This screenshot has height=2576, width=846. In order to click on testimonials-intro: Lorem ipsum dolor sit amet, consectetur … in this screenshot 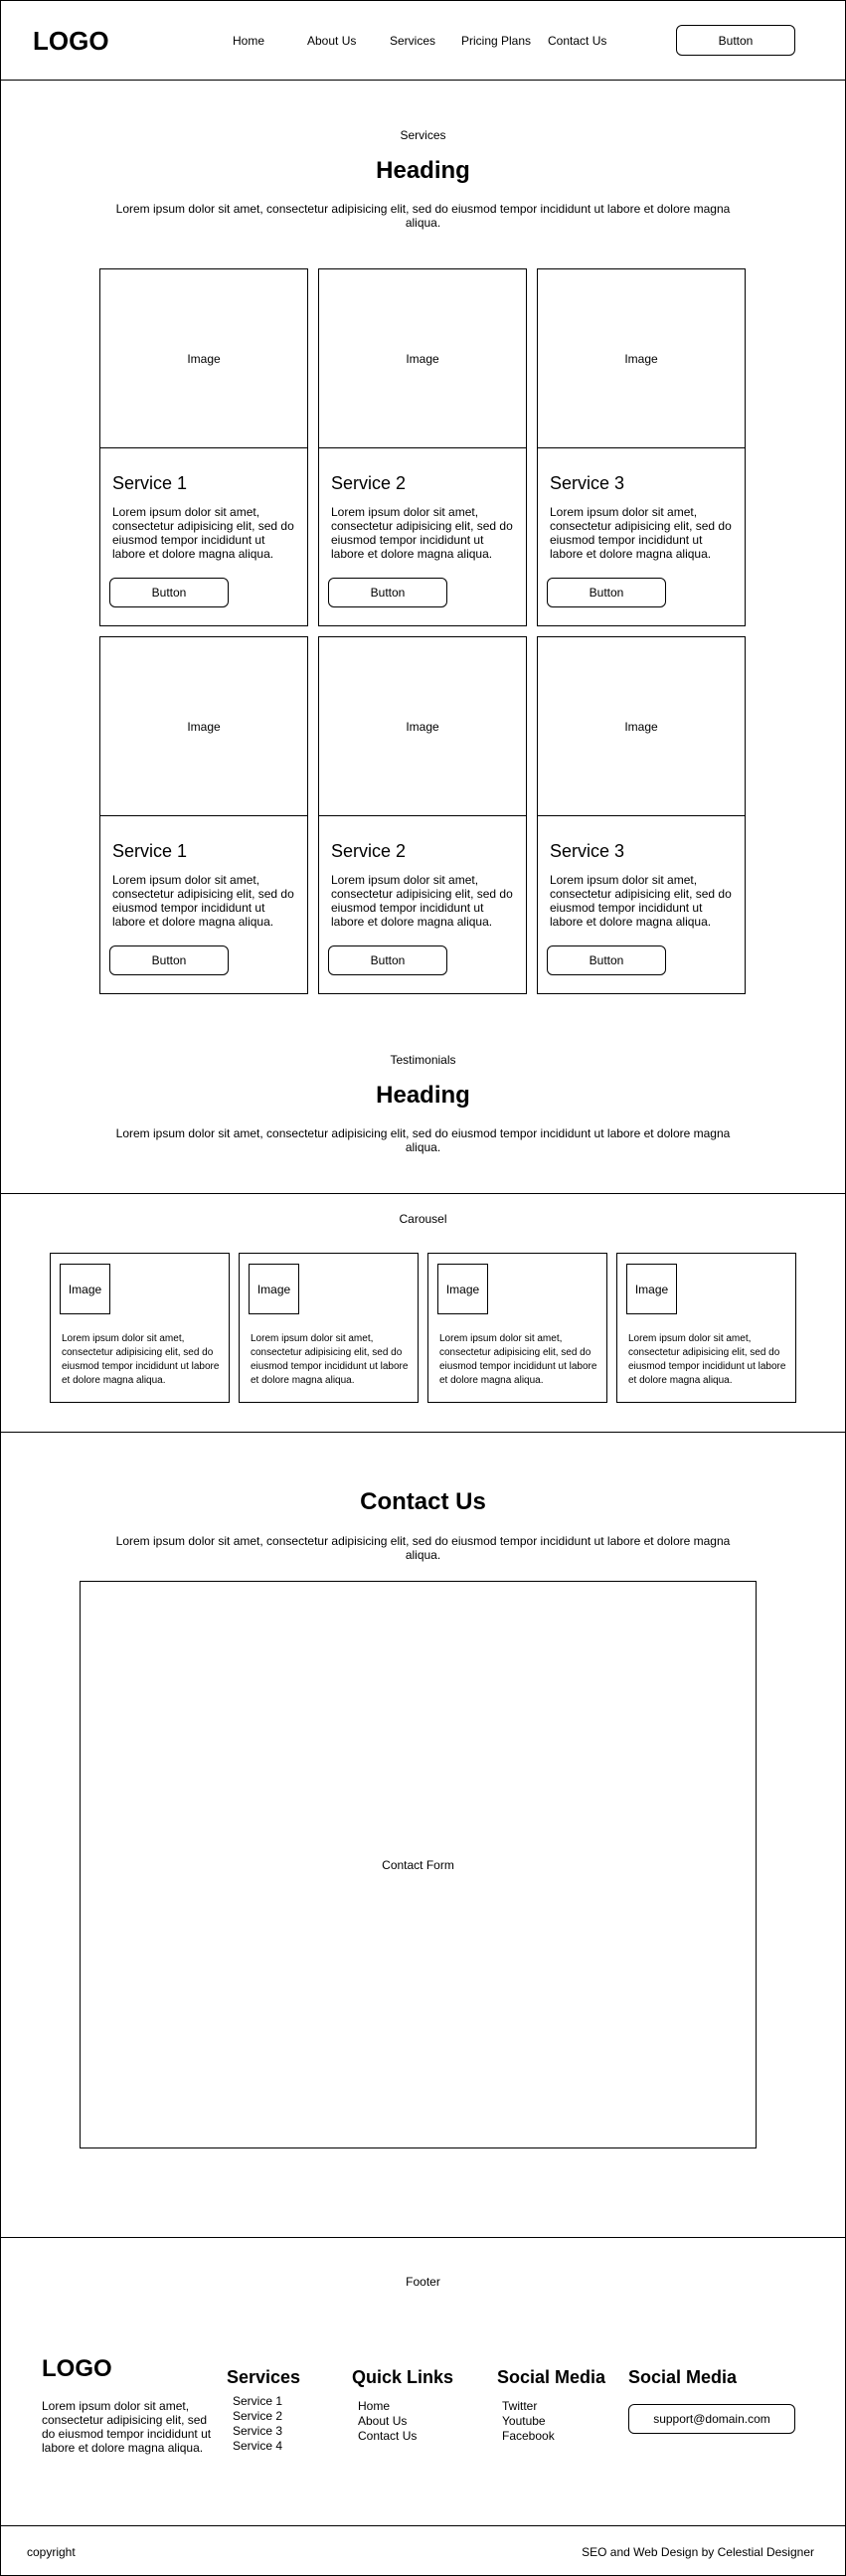, I will do `click(423, 1140)`.